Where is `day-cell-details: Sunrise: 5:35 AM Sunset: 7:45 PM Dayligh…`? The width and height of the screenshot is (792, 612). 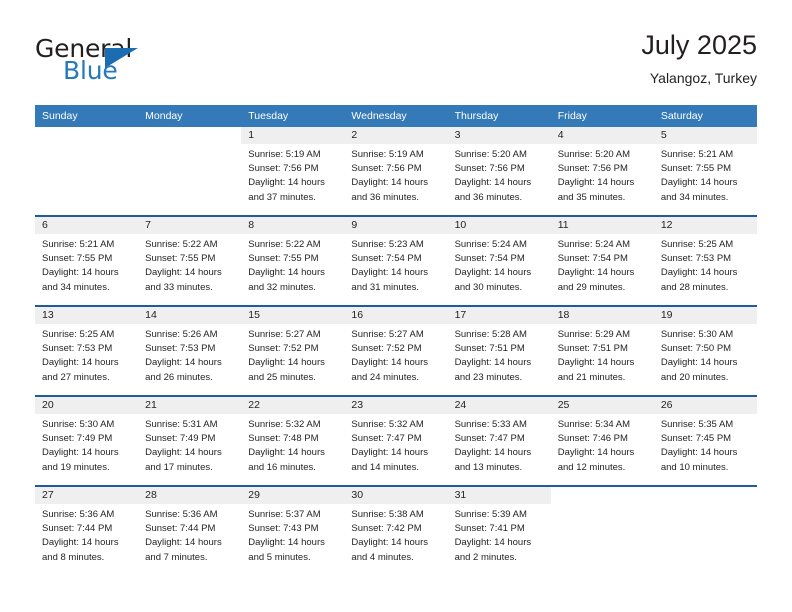
day-cell-details: Sunrise: 5:35 AM Sunset: 7:45 PM Dayligh… is located at coordinates (705, 449).